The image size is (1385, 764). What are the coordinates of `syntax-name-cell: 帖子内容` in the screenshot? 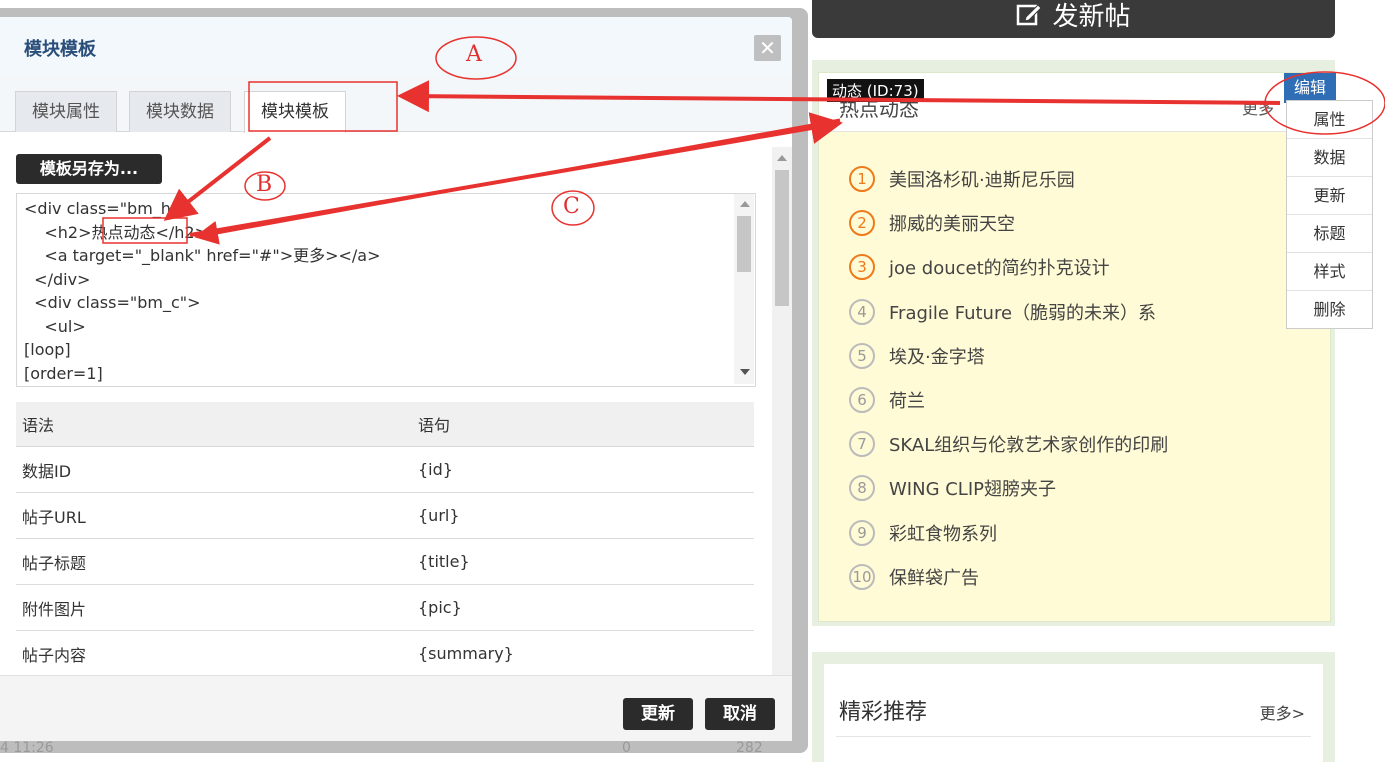 It's located at (214, 653).